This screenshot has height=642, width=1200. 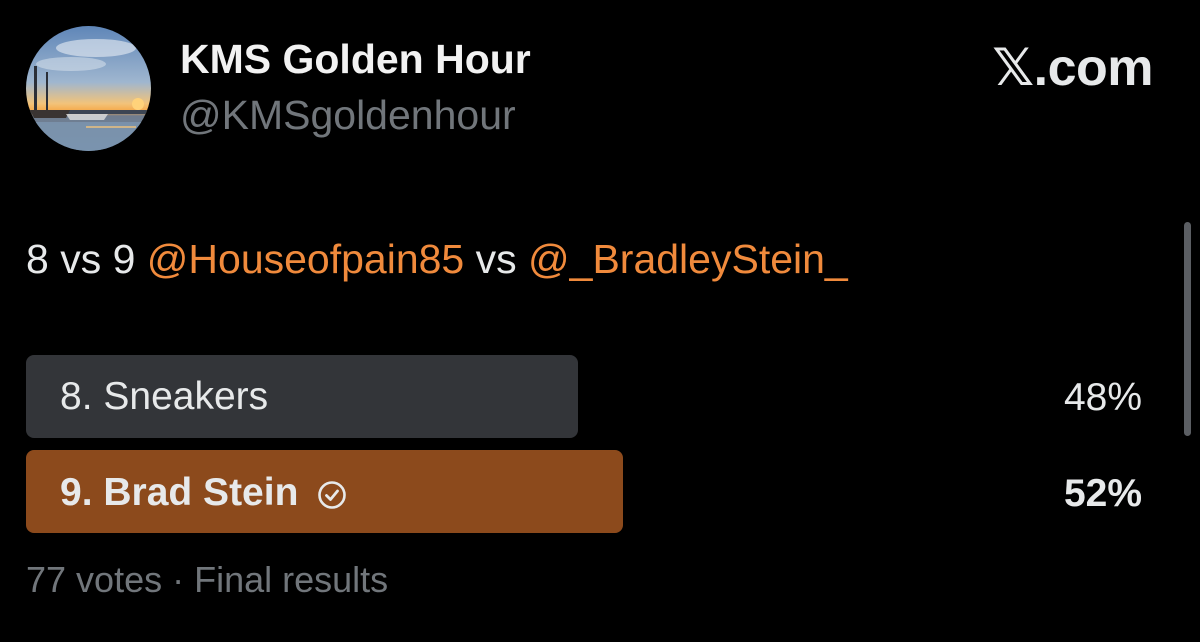 I want to click on mention-link-bradleystein: @_BradleyStein_, so click(x=688, y=259).